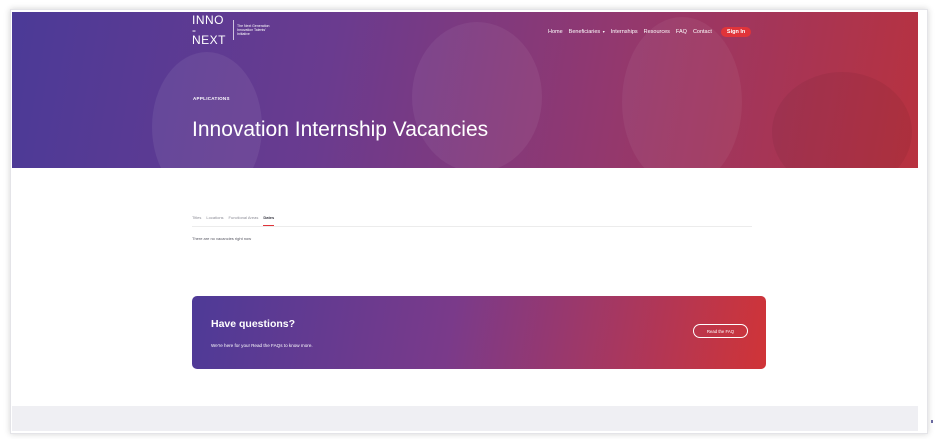 Image resolution: width=938 pixels, height=439 pixels. I want to click on nav-beneficiaries: Beneficiaries ▾, so click(587, 32).